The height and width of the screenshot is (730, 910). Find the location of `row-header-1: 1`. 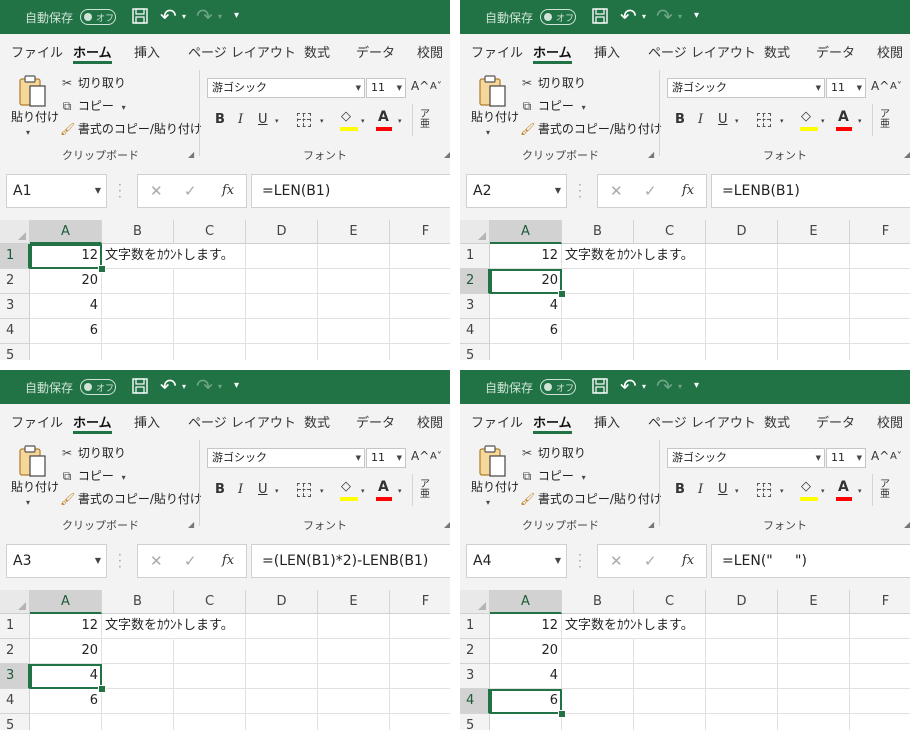

row-header-1: 1 is located at coordinates (15, 256).